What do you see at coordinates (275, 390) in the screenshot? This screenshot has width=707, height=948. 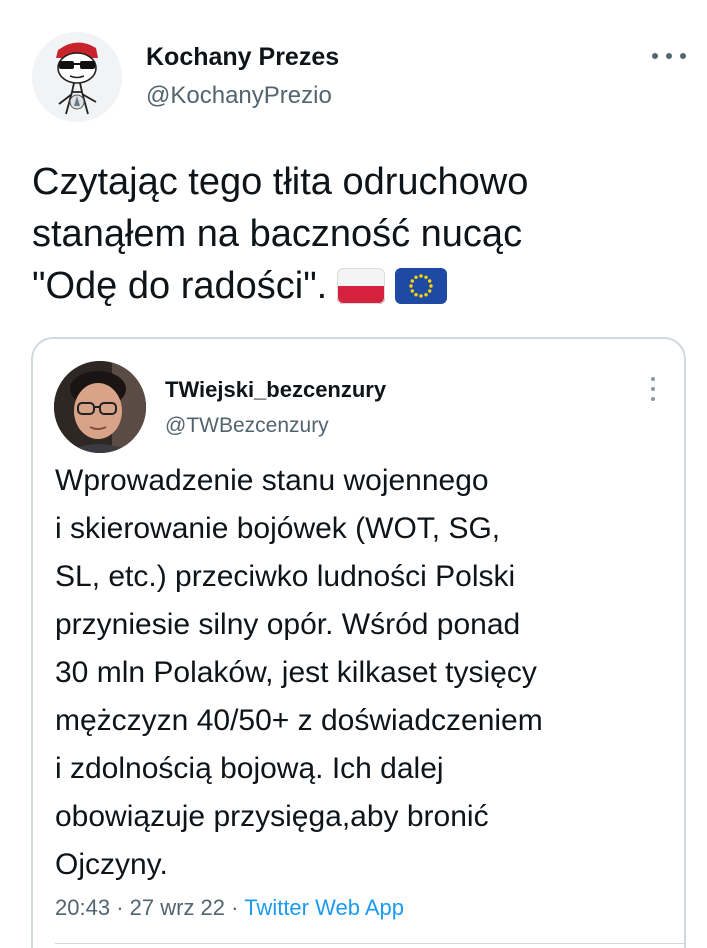 I see `quoted-author-name: TWiejski_bezcenzury` at bounding box center [275, 390].